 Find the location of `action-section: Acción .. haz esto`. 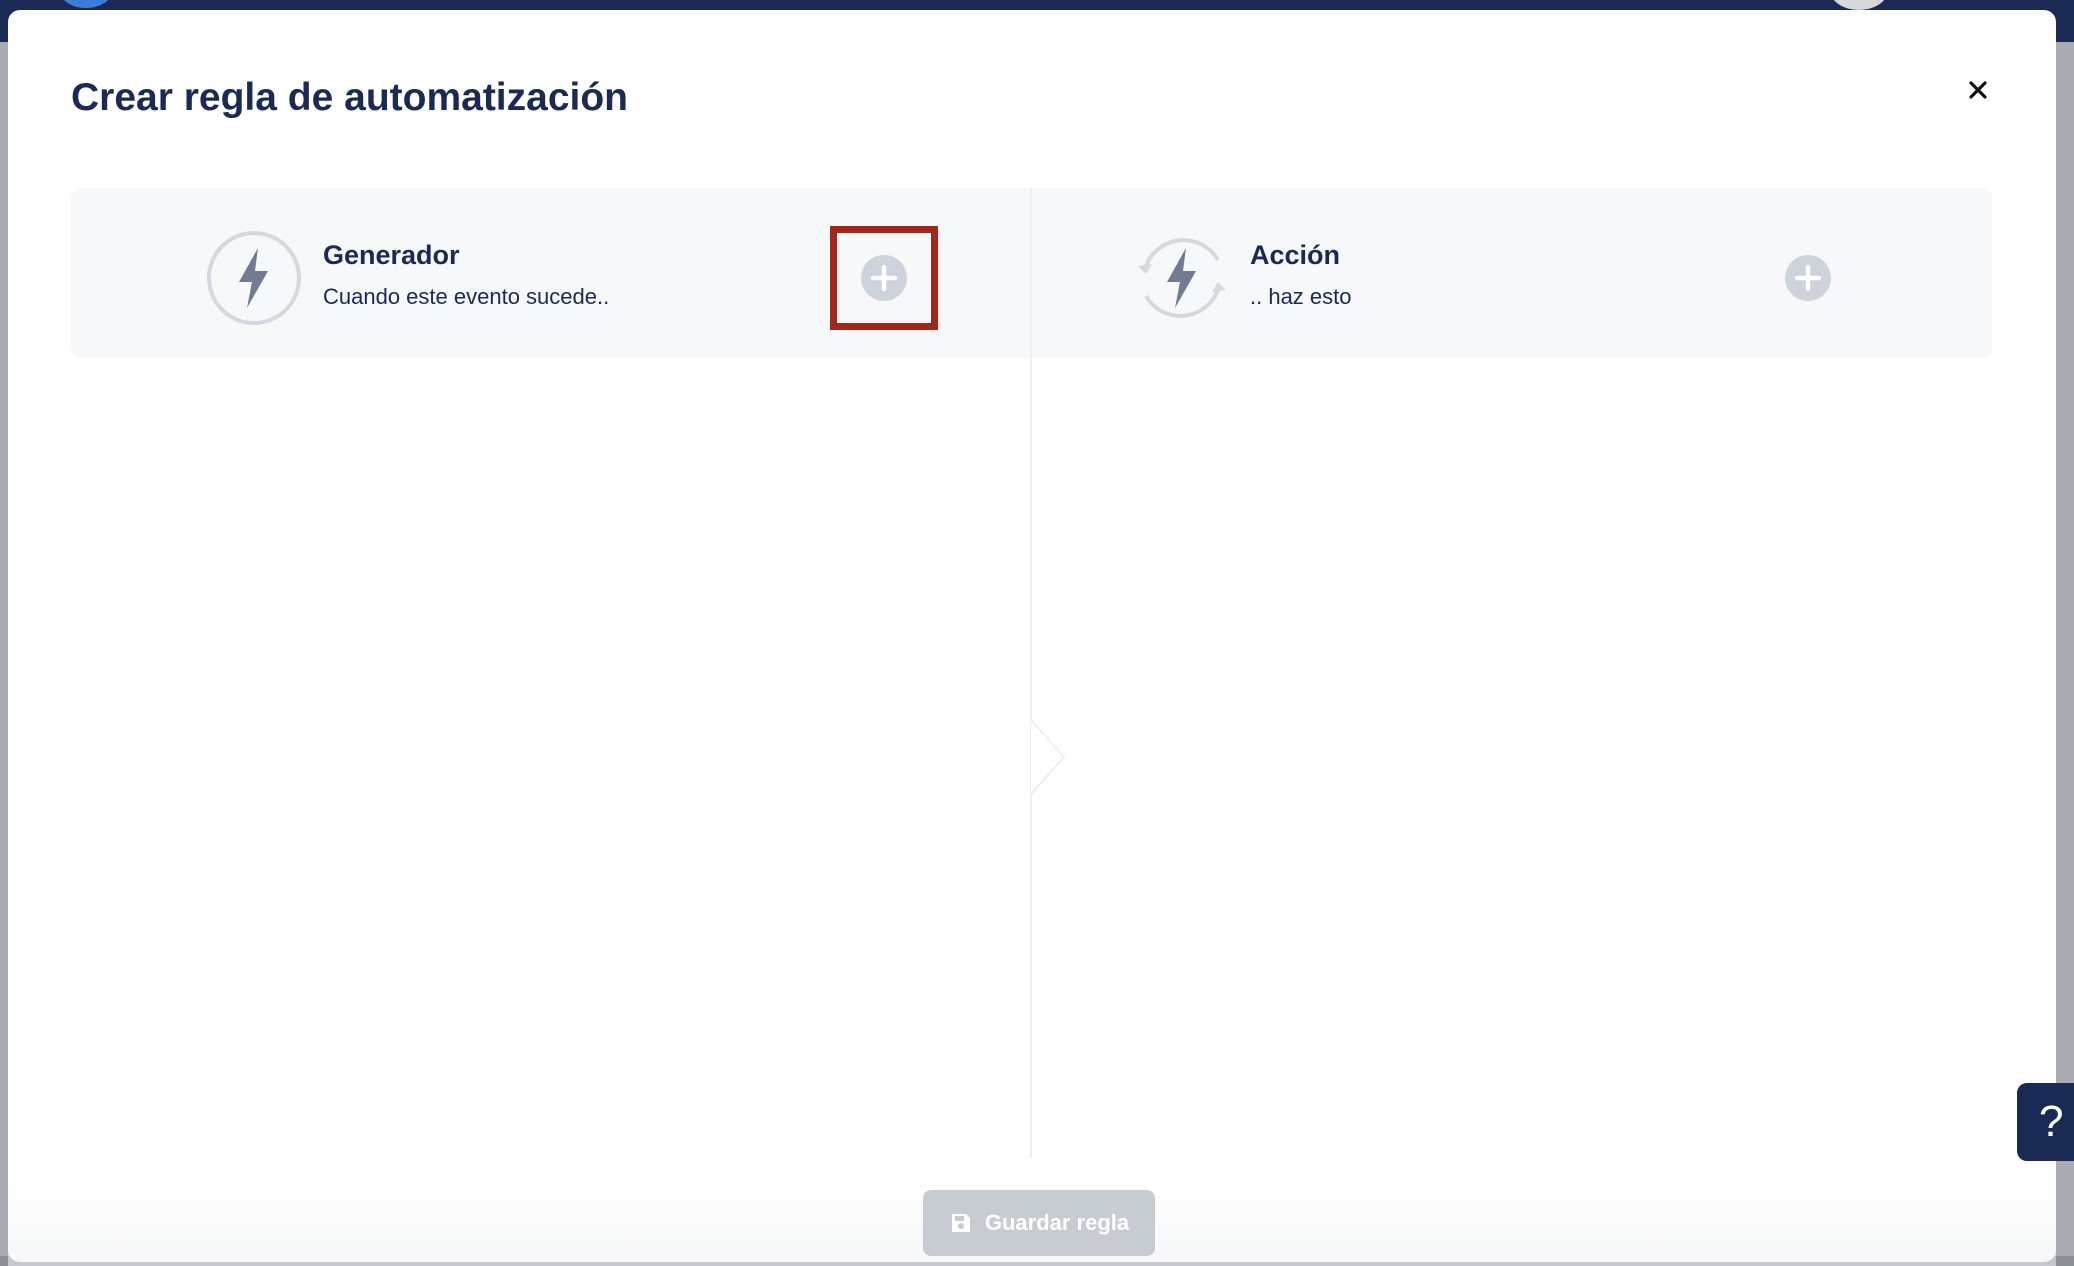

action-section: Acción .. haz esto is located at coordinates (1512, 273).